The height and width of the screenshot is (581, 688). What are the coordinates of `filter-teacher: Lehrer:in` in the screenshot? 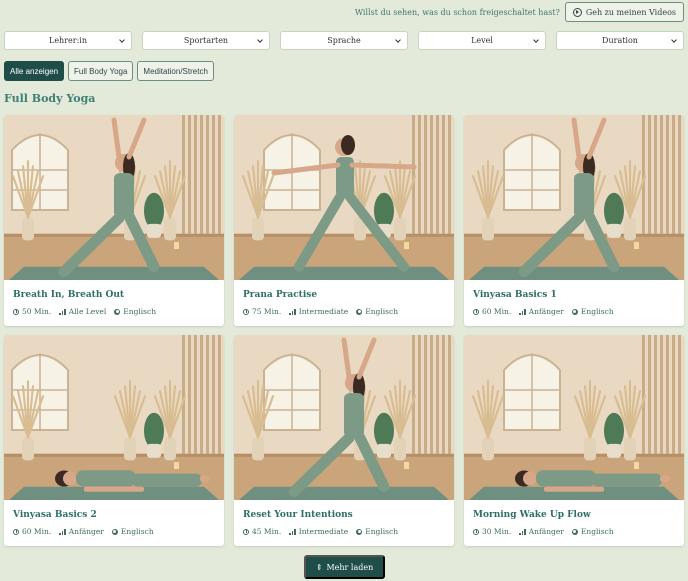 It's located at (68, 40).